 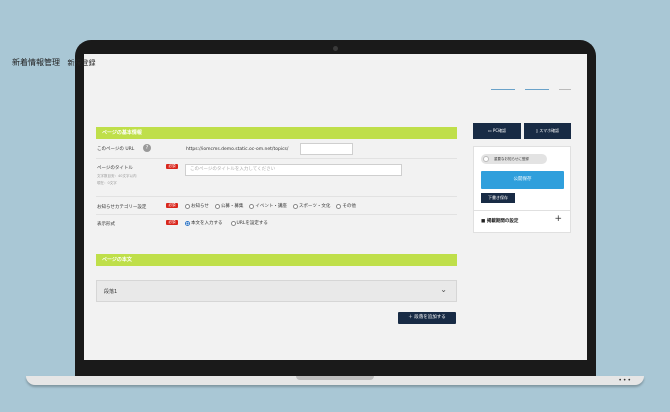 I want to click on title-input: このページのタイトルを入力してください, so click(x=293, y=170).